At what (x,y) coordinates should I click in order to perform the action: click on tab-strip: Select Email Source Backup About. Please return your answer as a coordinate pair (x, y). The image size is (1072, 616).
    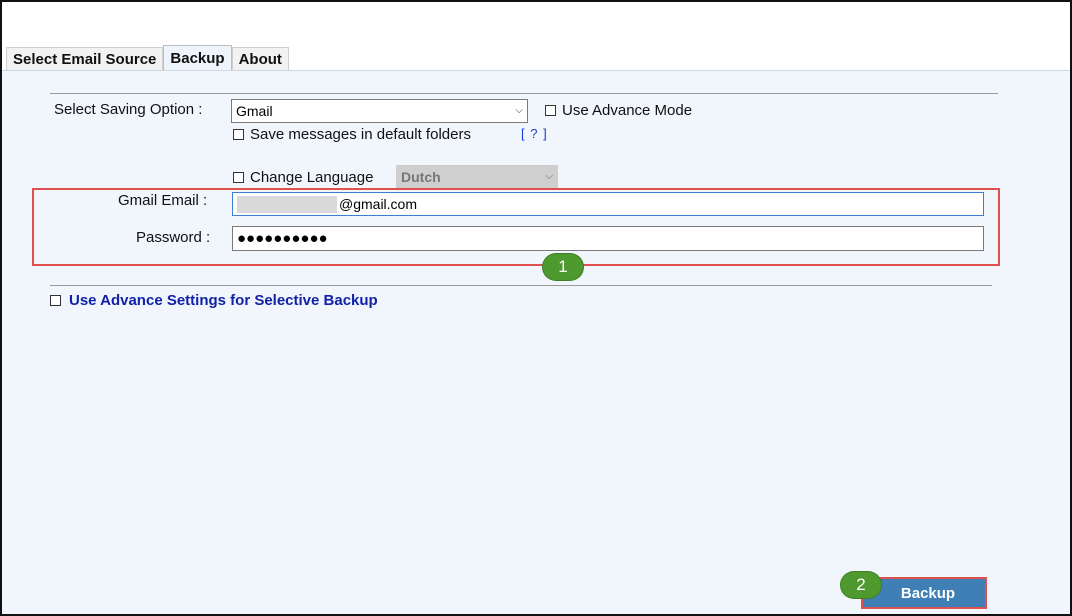
    Looking at the image, I should click on (147, 58).